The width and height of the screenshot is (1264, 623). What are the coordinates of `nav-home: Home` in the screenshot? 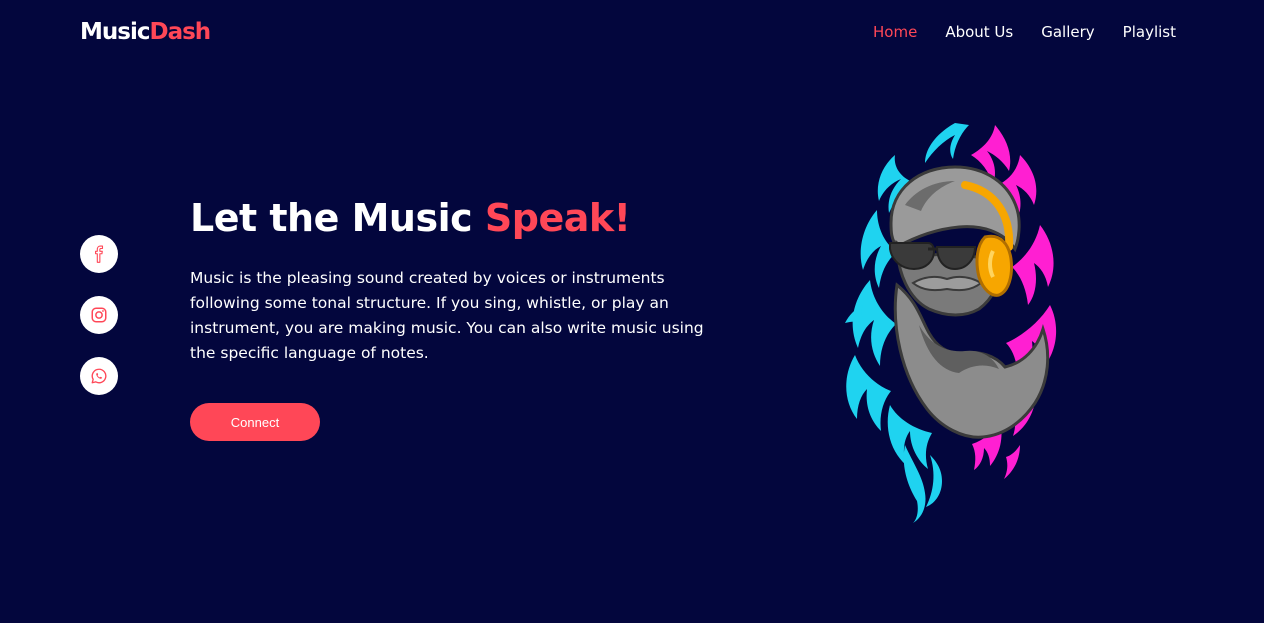 It's located at (895, 32).